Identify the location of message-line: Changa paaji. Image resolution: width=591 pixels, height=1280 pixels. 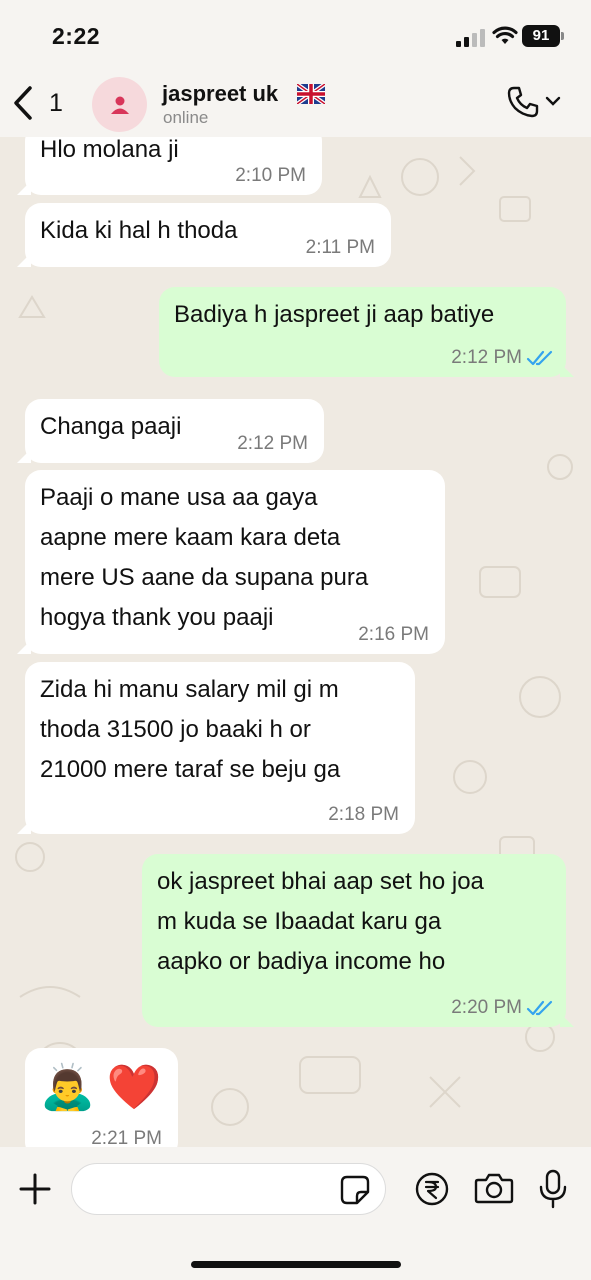
(111, 426).